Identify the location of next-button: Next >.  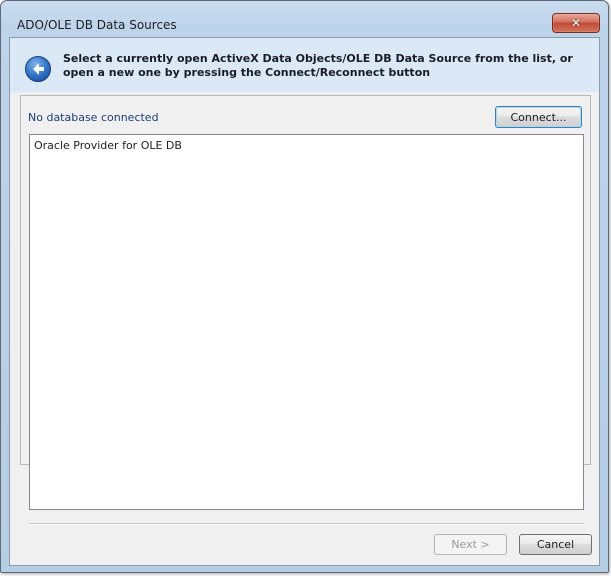
(470, 544).